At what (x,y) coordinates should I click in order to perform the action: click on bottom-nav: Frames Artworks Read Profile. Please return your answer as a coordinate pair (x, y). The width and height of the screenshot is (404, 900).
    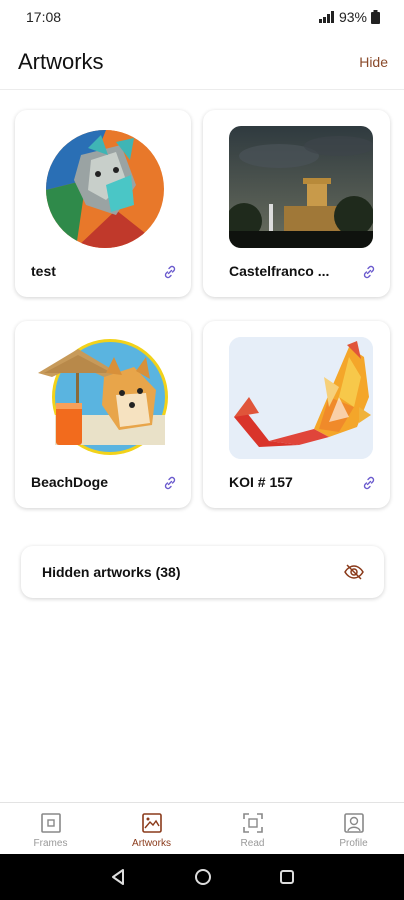
    Looking at the image, I should click on (202, 828).